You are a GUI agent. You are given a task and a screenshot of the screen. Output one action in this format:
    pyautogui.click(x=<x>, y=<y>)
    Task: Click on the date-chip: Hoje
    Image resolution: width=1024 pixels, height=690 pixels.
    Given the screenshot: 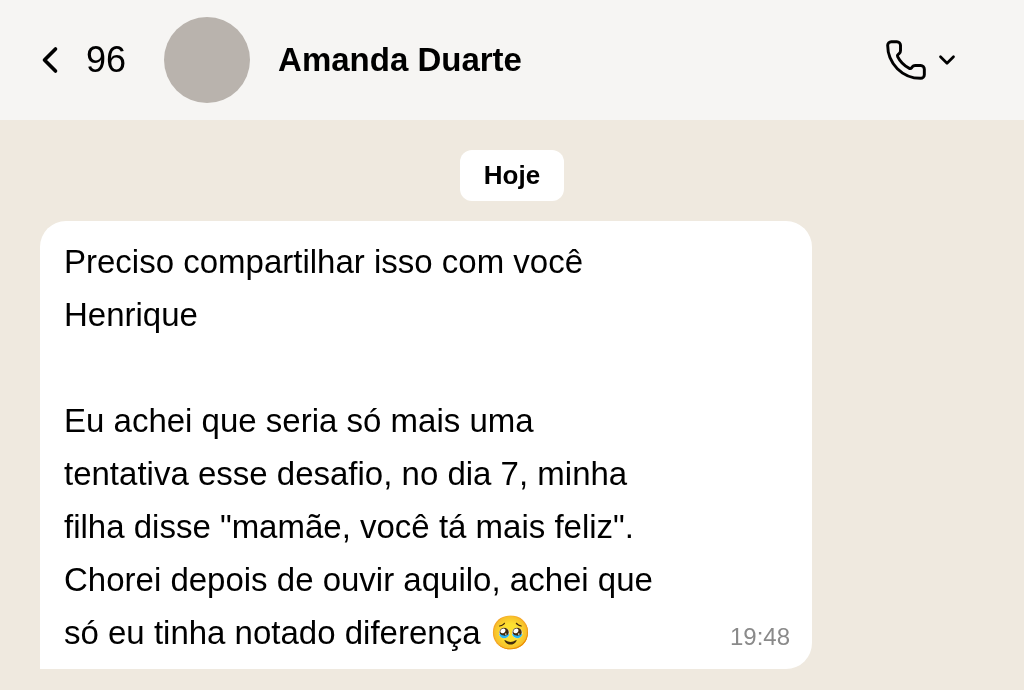 What is the action you would take?
    pyautogui.click(x=512, y=175)
    